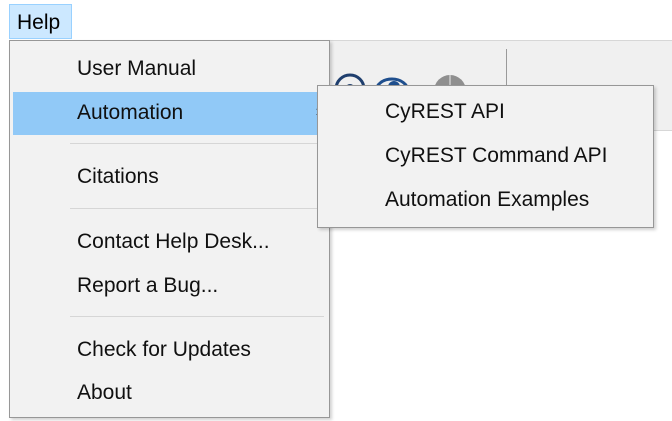 Image resolution: width=672 pixels, height=421 pixels. I want to click on menu-item-citations: Citations, so click(169, 177).